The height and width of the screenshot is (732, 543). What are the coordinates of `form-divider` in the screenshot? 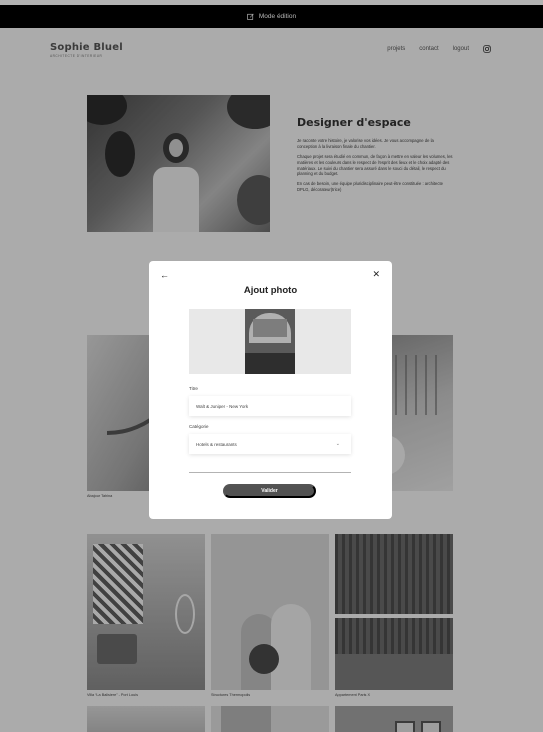 It's located at (270, 472).